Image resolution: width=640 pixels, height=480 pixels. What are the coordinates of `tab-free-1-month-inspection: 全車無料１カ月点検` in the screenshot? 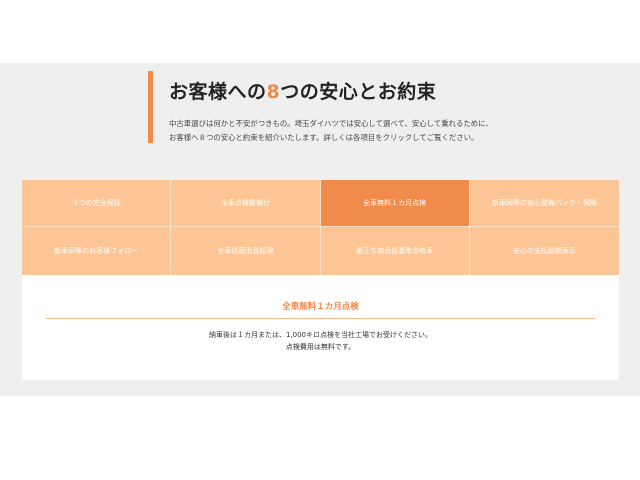 It's located at (395, 203).